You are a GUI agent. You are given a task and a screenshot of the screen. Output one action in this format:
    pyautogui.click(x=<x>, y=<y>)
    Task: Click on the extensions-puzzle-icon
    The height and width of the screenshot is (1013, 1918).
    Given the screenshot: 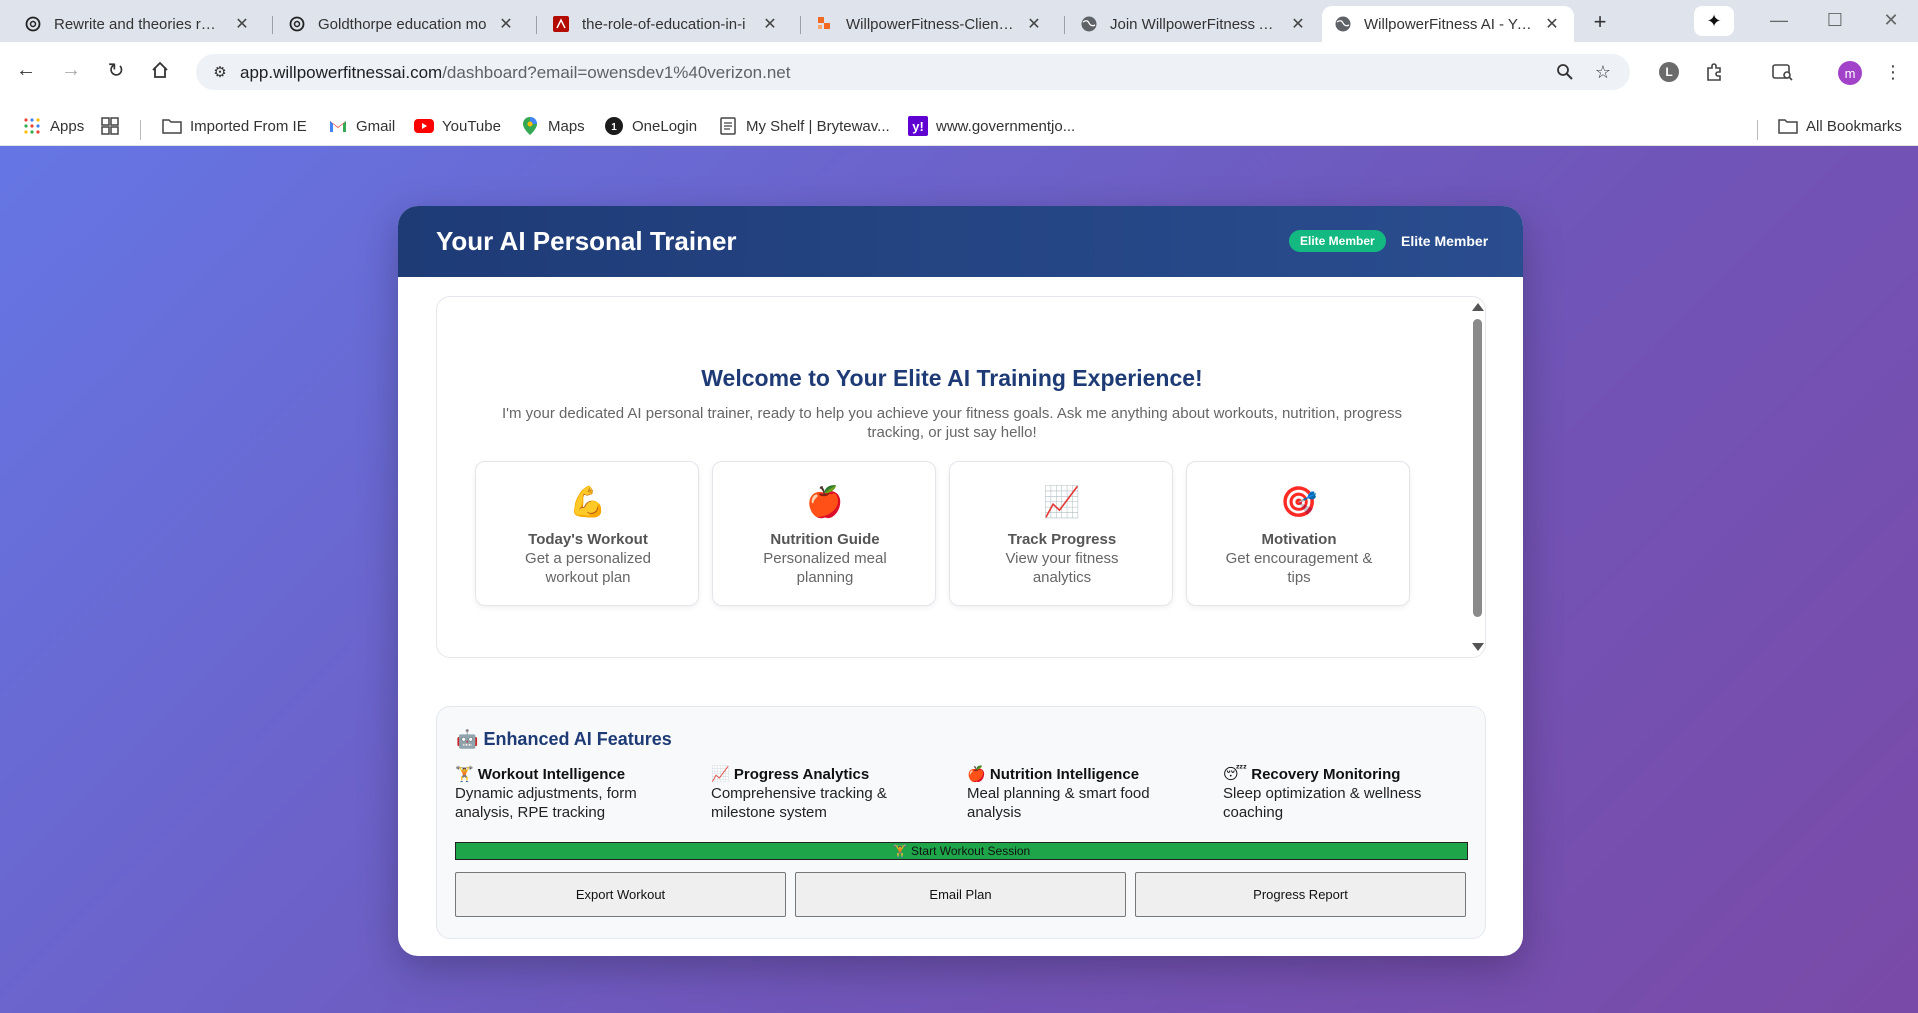 What is the action you would take?
    pyautogui.click(x=1715, y=72)
    